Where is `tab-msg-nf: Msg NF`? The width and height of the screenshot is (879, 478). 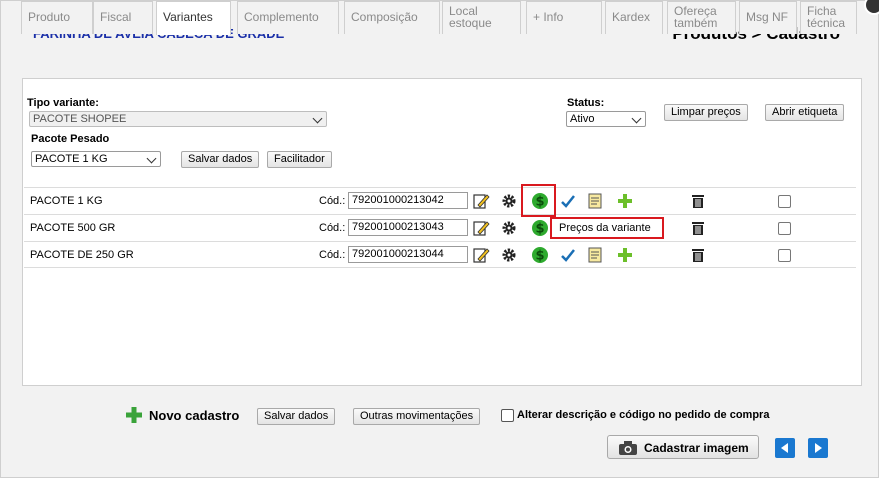 tab-msg-nf: Msg NF is located at coordinates (768, 17).